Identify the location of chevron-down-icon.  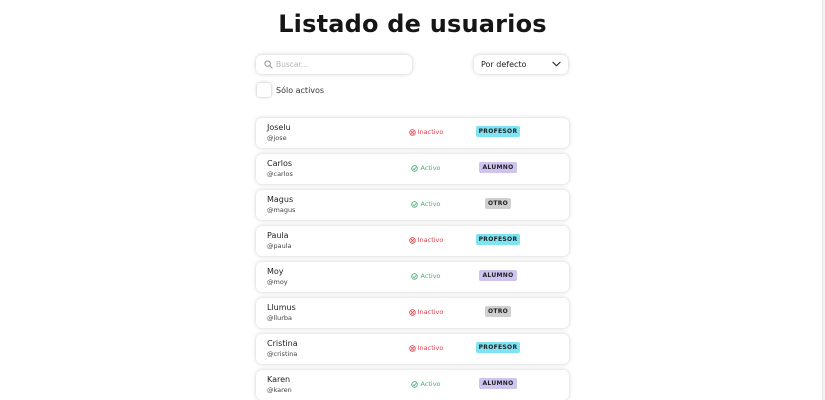
(556, 64).